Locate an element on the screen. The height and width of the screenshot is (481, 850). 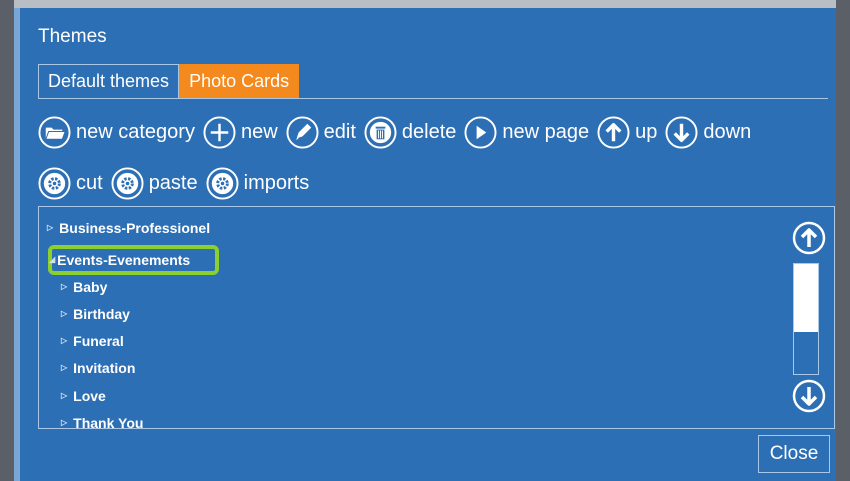
down-button: down is located at coordinates (708, 132).